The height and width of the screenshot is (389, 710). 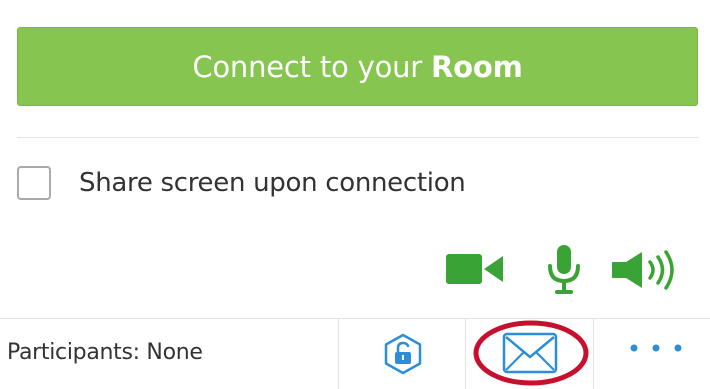 I want to click on speaker-icon, so click(x=645, y=270).